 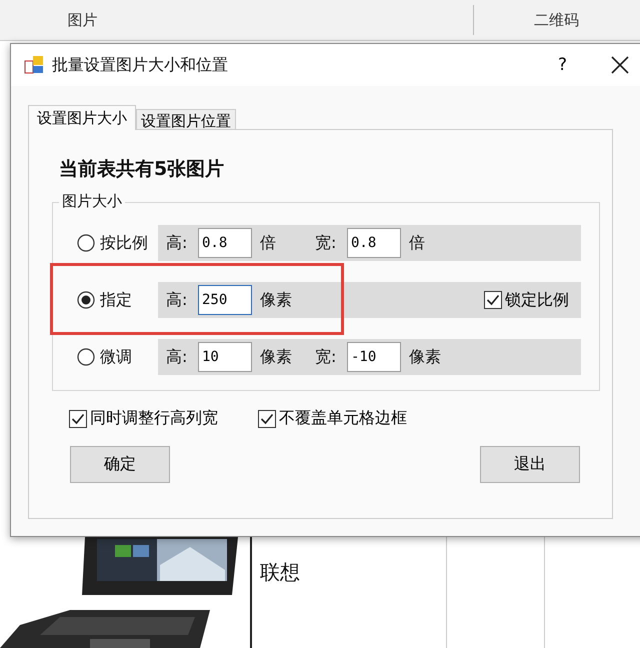 What do you see at coordinates (530, 464) in the screenshot?
I see `dialog-button: 退出` at bounding box center [530, 464].